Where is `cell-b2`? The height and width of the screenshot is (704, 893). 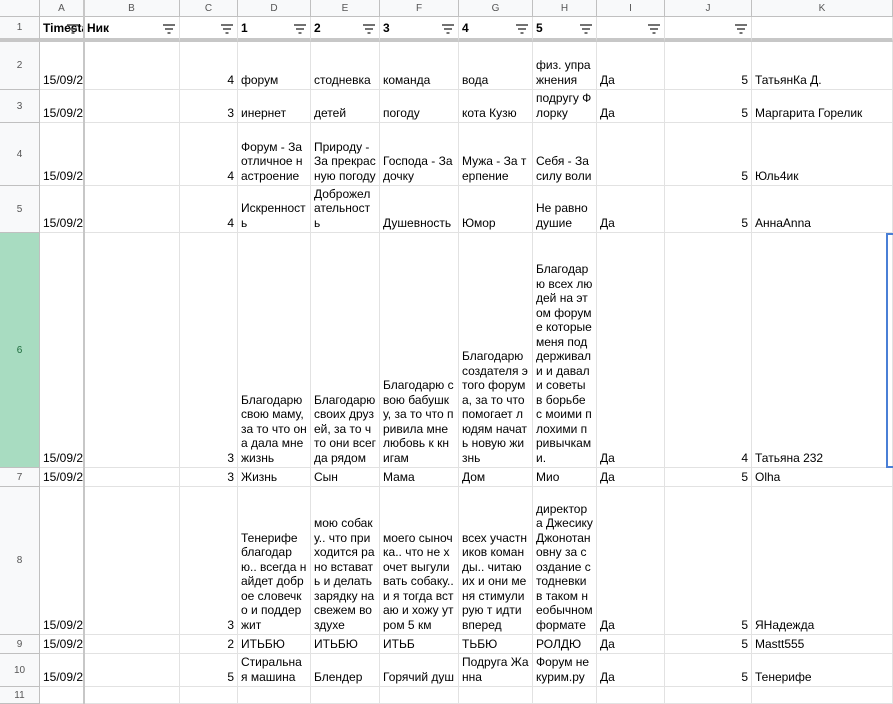
cell-b2 is located at coordinates (132, 66).